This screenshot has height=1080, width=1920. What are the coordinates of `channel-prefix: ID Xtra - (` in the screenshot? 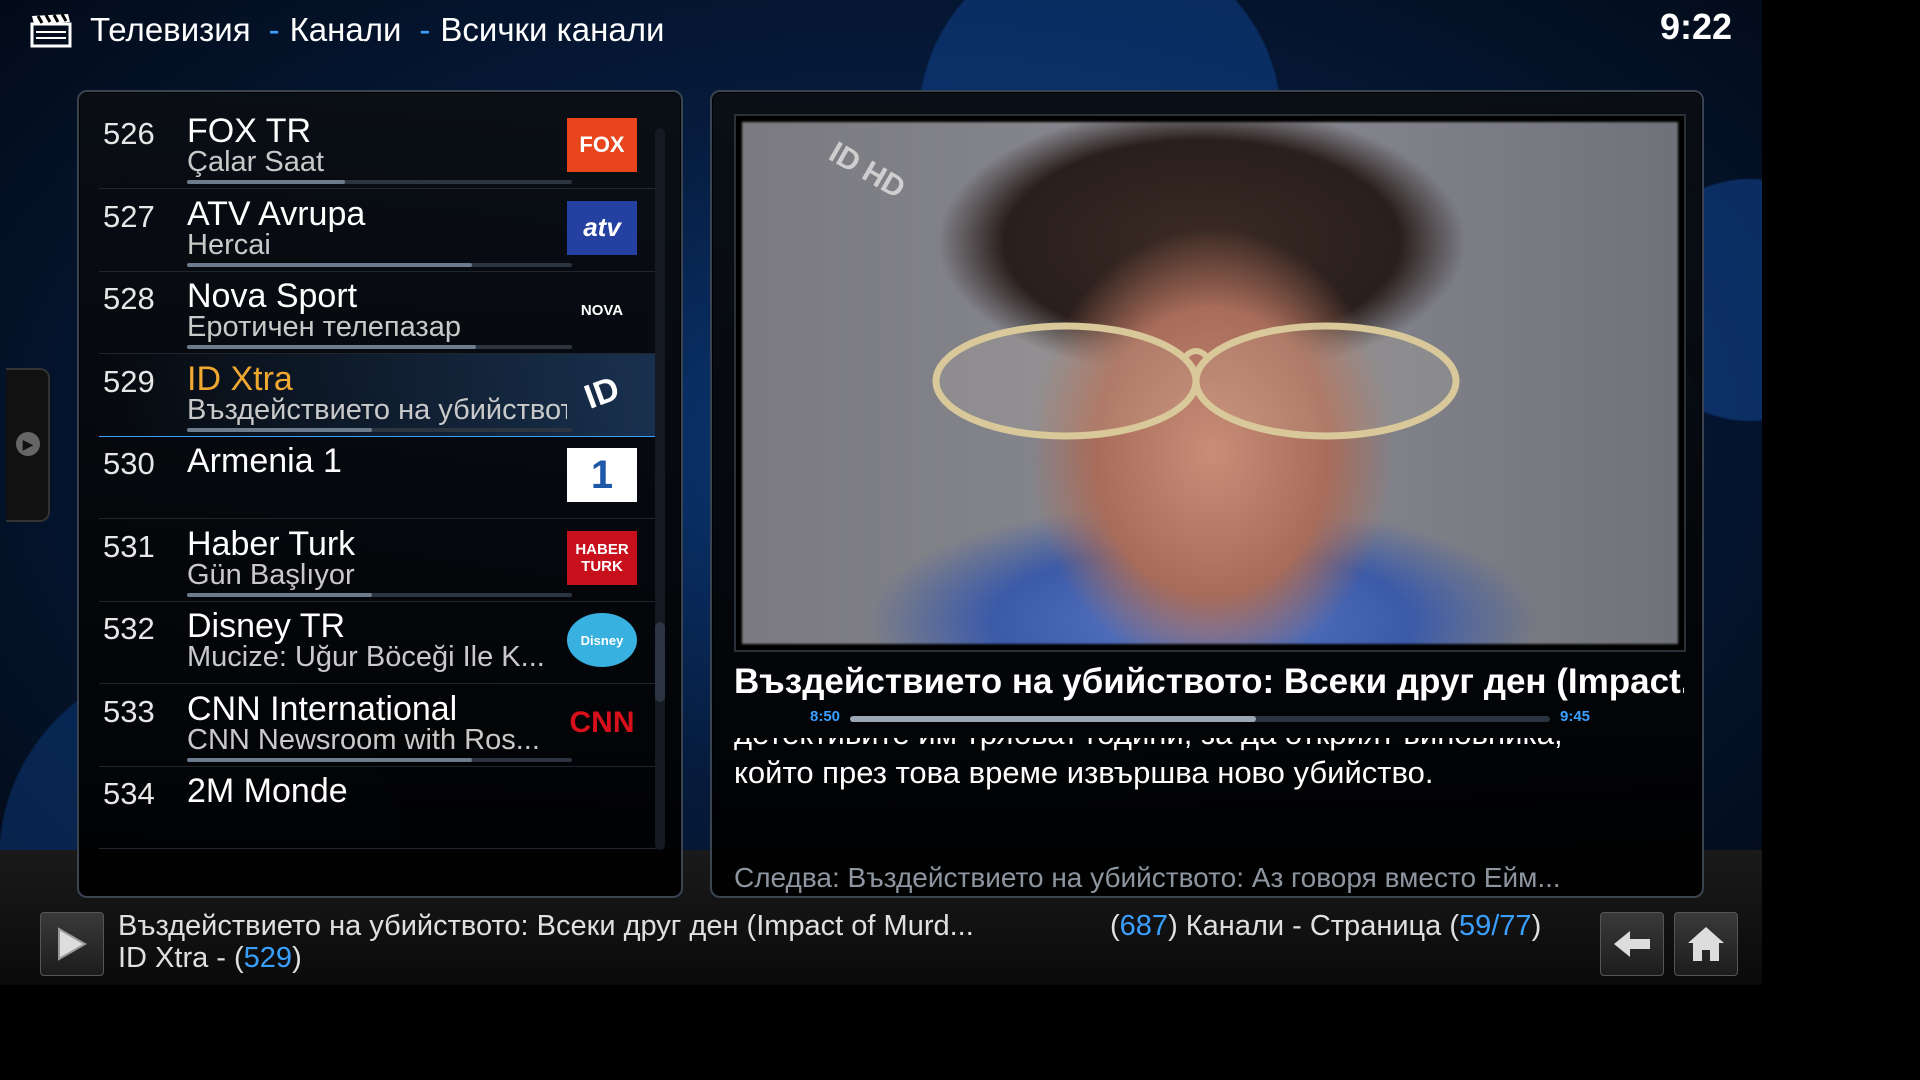 It's located at (181, 958).